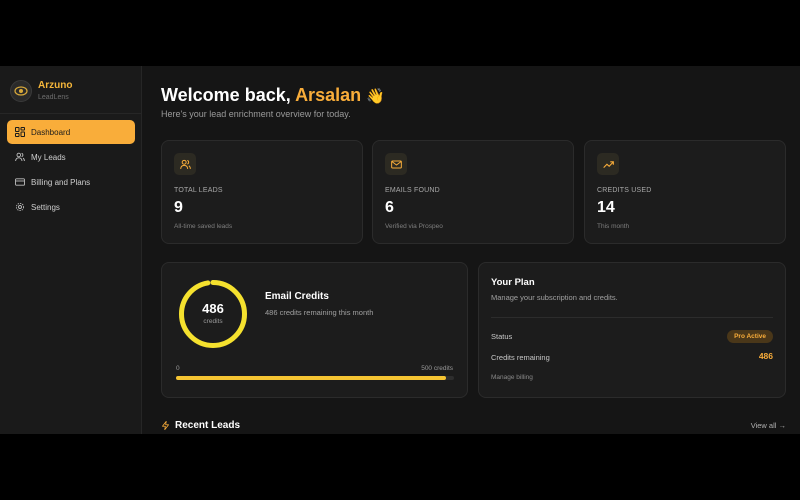  I want to click on view-all-link: View all →, so click(768, 425).